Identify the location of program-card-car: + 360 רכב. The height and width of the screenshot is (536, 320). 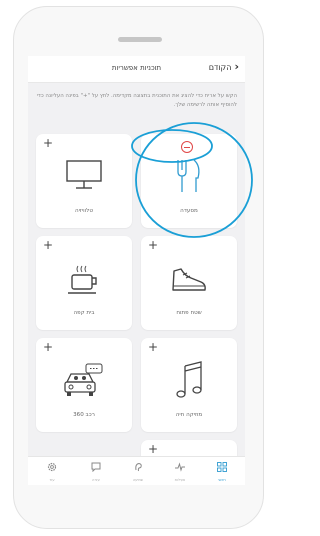
(84, 385).